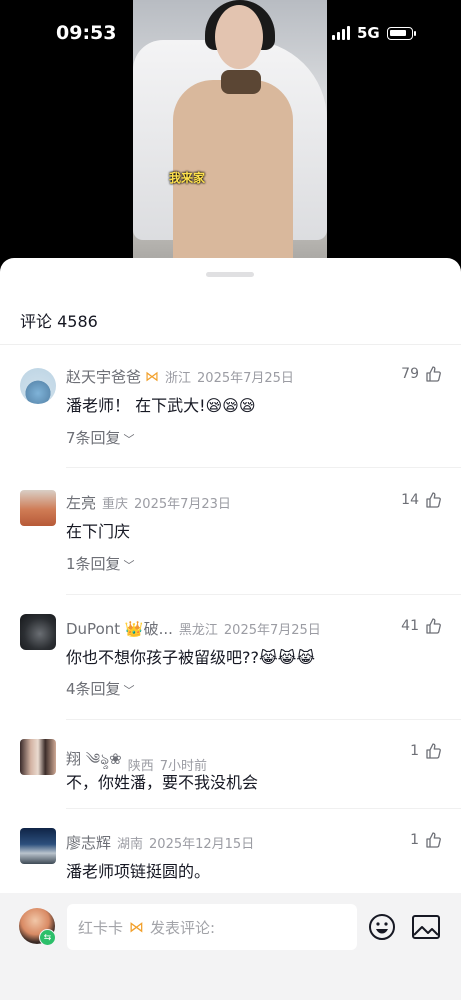  I want to click on comment-meta: 赵天宇爸爸 ⋈ 浙江 2025年7月25日, so click(180, 376).